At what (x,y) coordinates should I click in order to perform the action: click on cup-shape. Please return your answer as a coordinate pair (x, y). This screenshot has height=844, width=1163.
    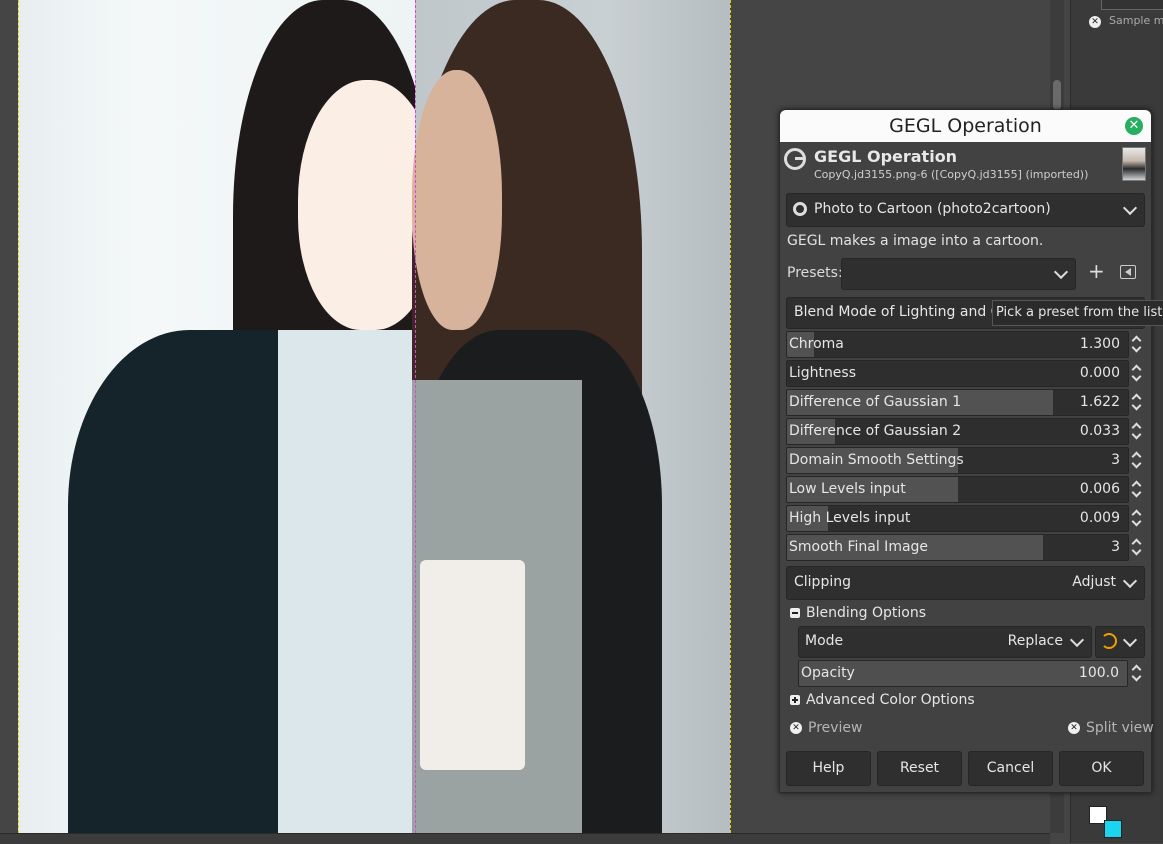
    Looking at the image, I should click on (472, 665).